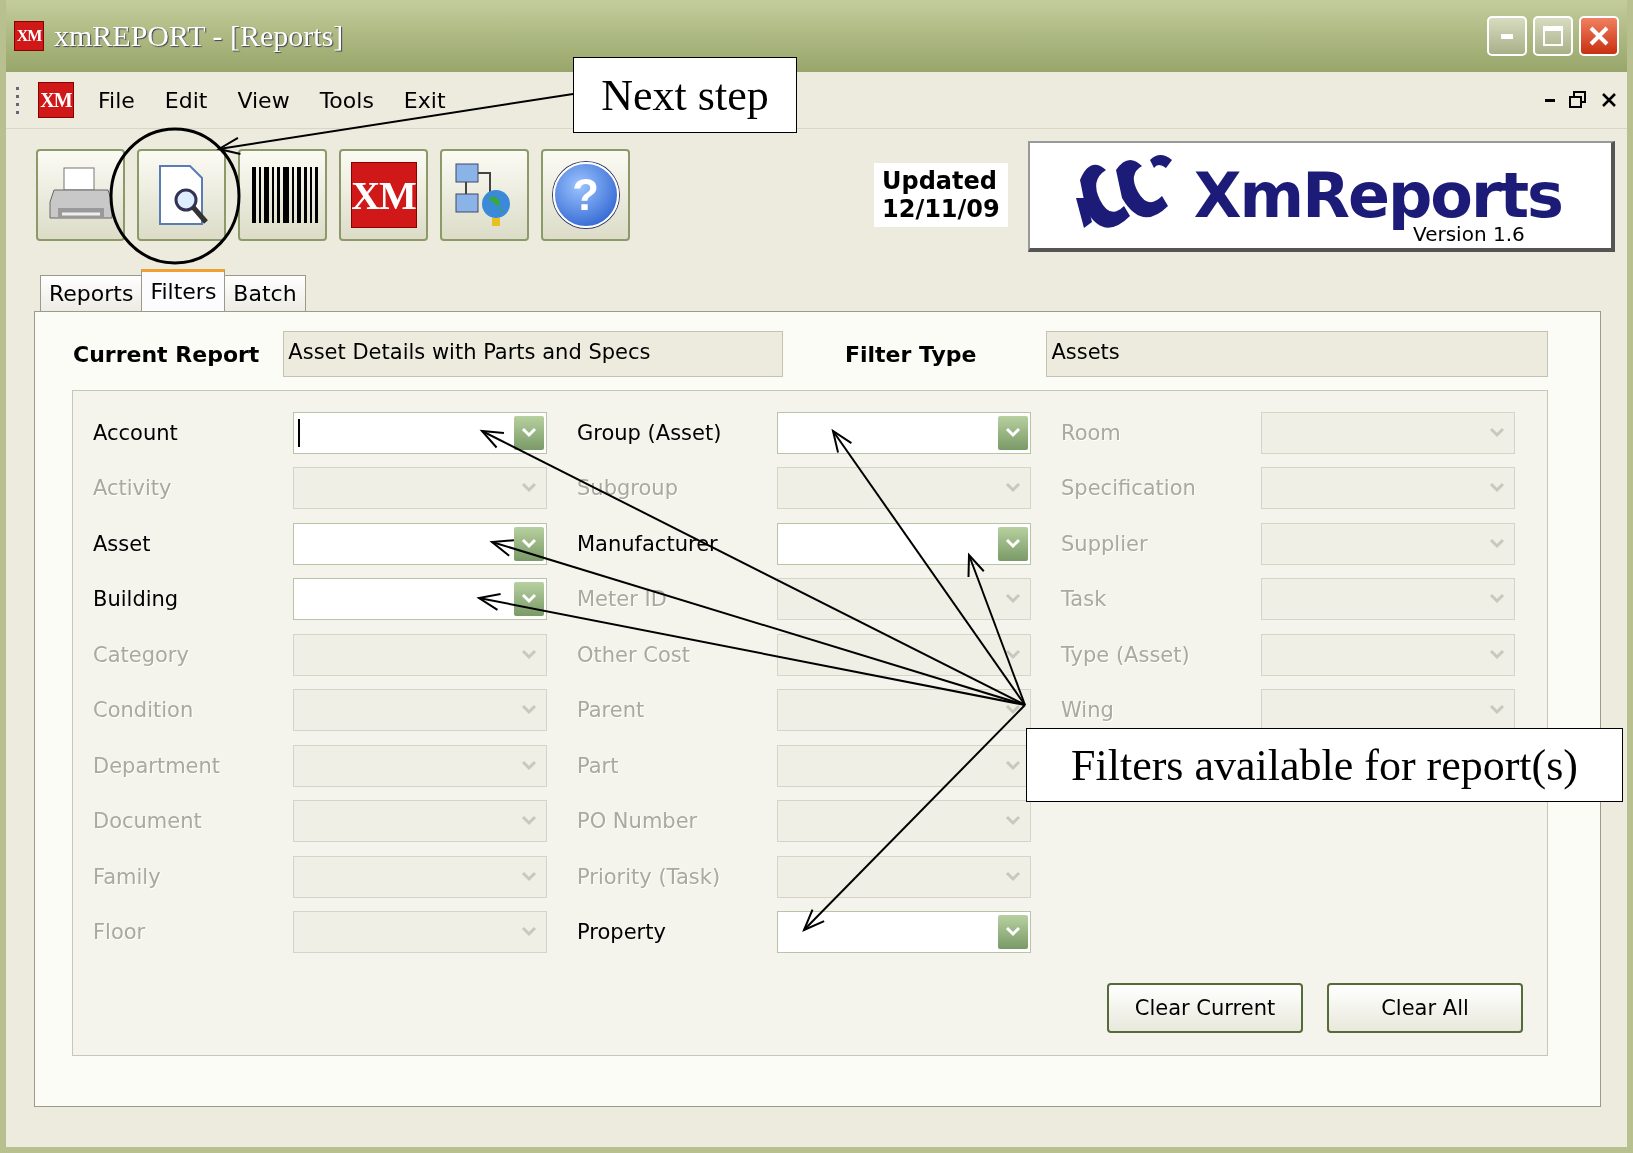 The width and height of the screenshot is (1633, 1153). I want to click on filter-label: Document, so click(148, 821).